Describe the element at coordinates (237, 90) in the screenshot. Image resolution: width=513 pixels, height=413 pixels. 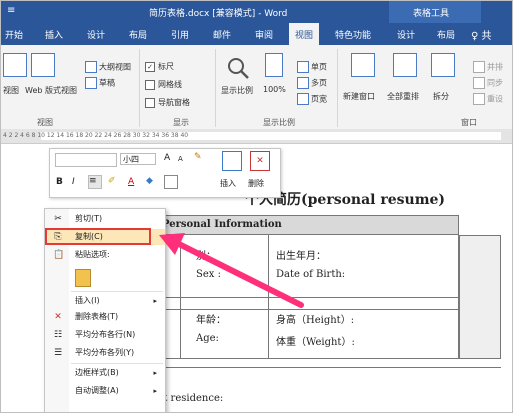
I see `zoom-button: 显示比例` at that location.